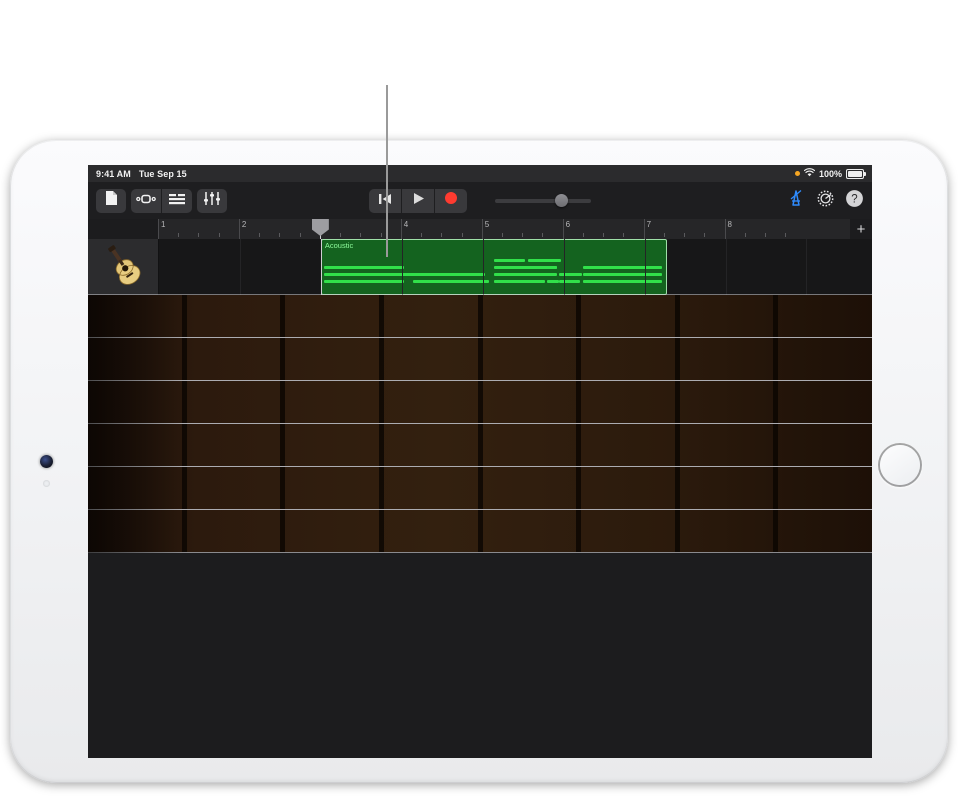 The height and width of the screenshot is (801, 958). Describe the element at coordinates (900, 465) in the screenshot. I see `home-button` at that location.